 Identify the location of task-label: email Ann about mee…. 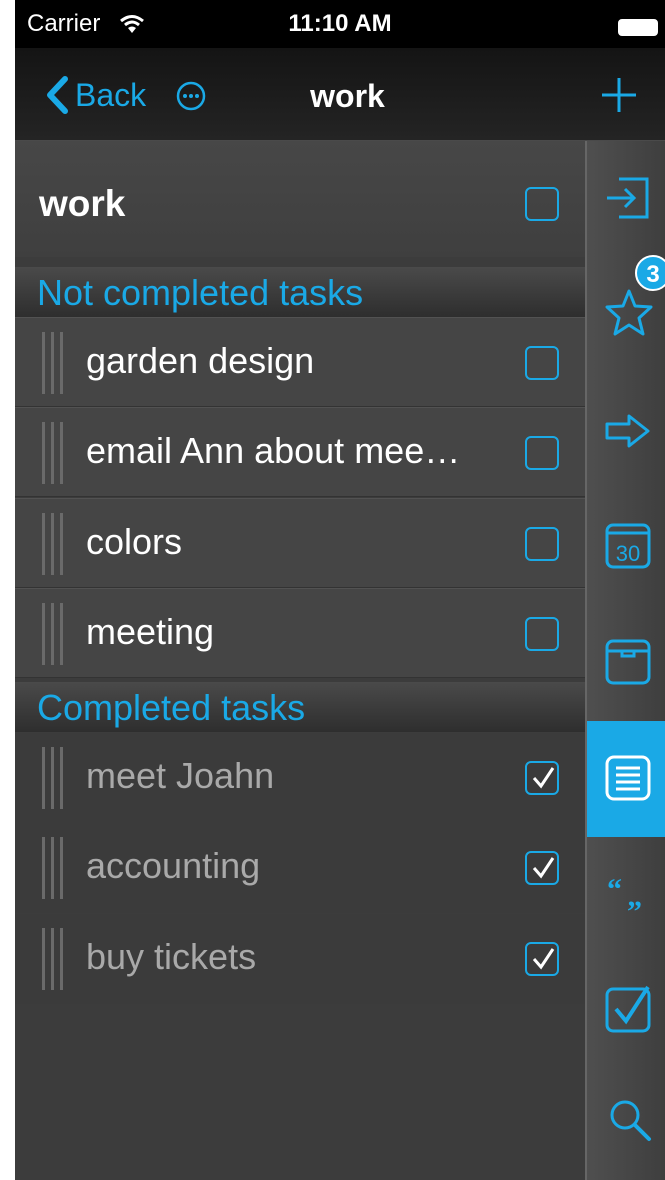
(273, 450).